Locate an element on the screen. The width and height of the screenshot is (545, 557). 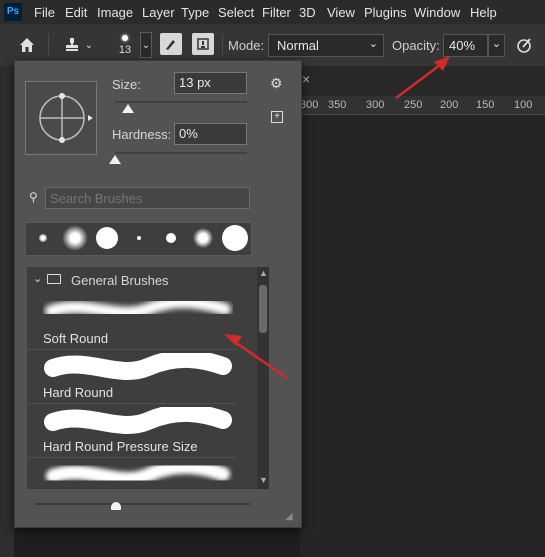
menu-edit: Edit is located at coordinates (76, 12).